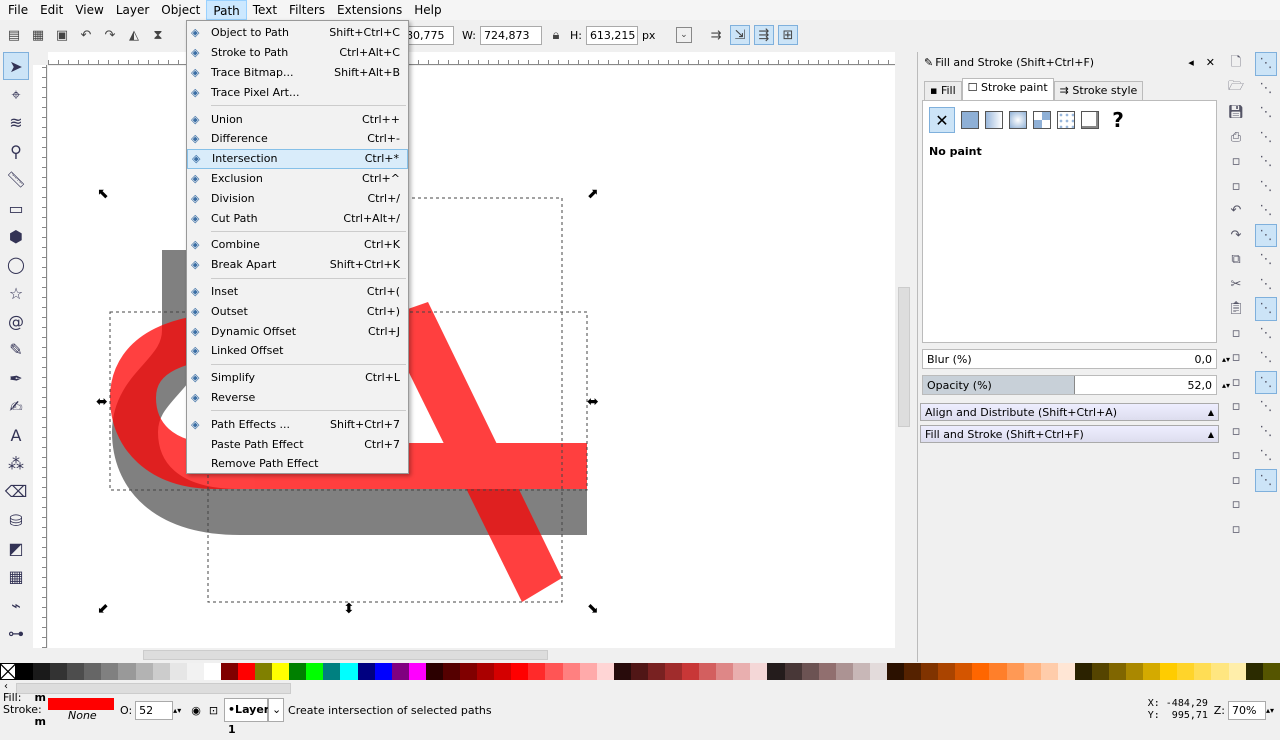  What do you see at coordinates (1266, 285) in the screenshot?
I see `snap-cusp-icon: ⋱` at bounding box center [1266, 285].